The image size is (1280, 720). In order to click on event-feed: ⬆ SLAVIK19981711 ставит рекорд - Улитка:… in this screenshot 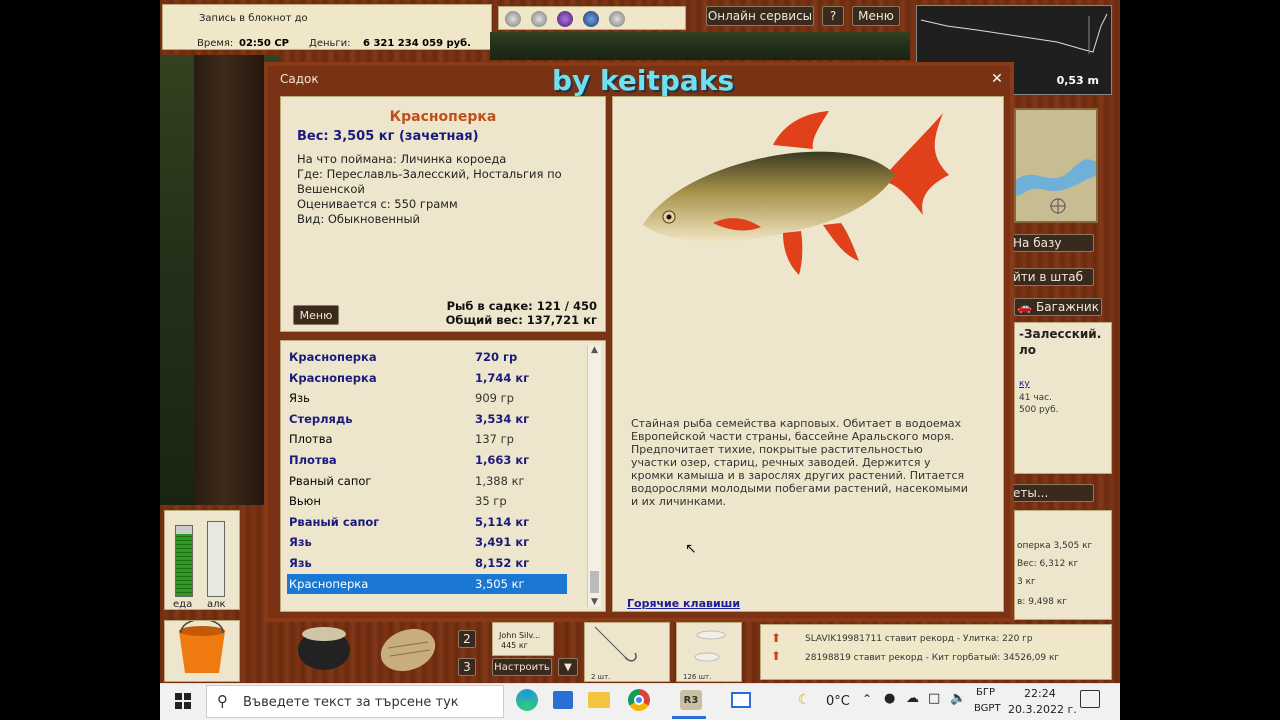, I will do `click(936, 652)`.